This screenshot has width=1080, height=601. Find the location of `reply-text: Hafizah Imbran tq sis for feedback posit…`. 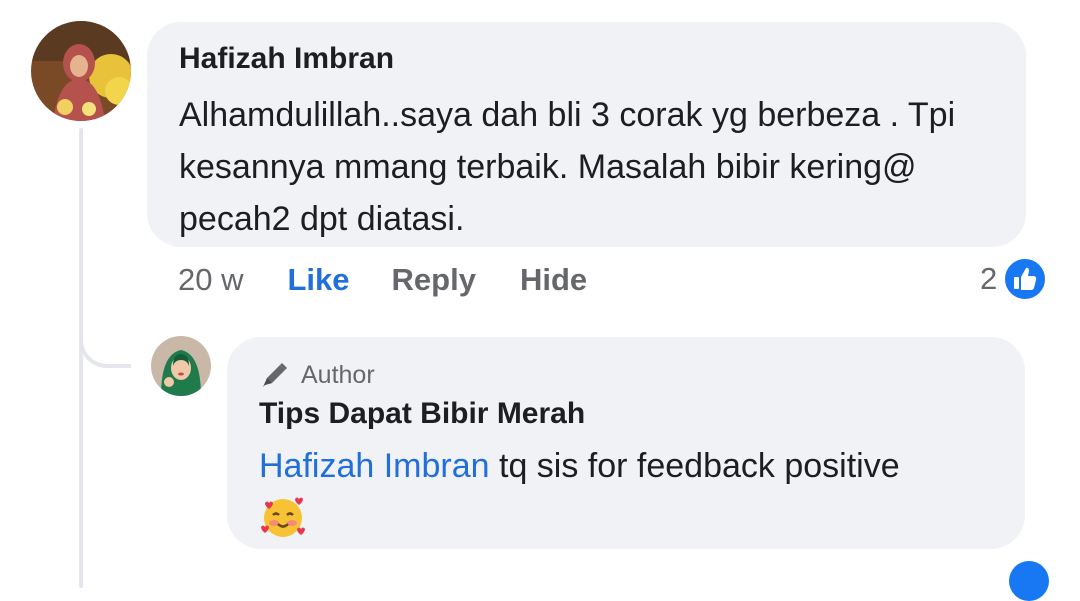

reply-text: Hafizah Imbran tq sis for feedback posit… is located at coordinates (639, 498).